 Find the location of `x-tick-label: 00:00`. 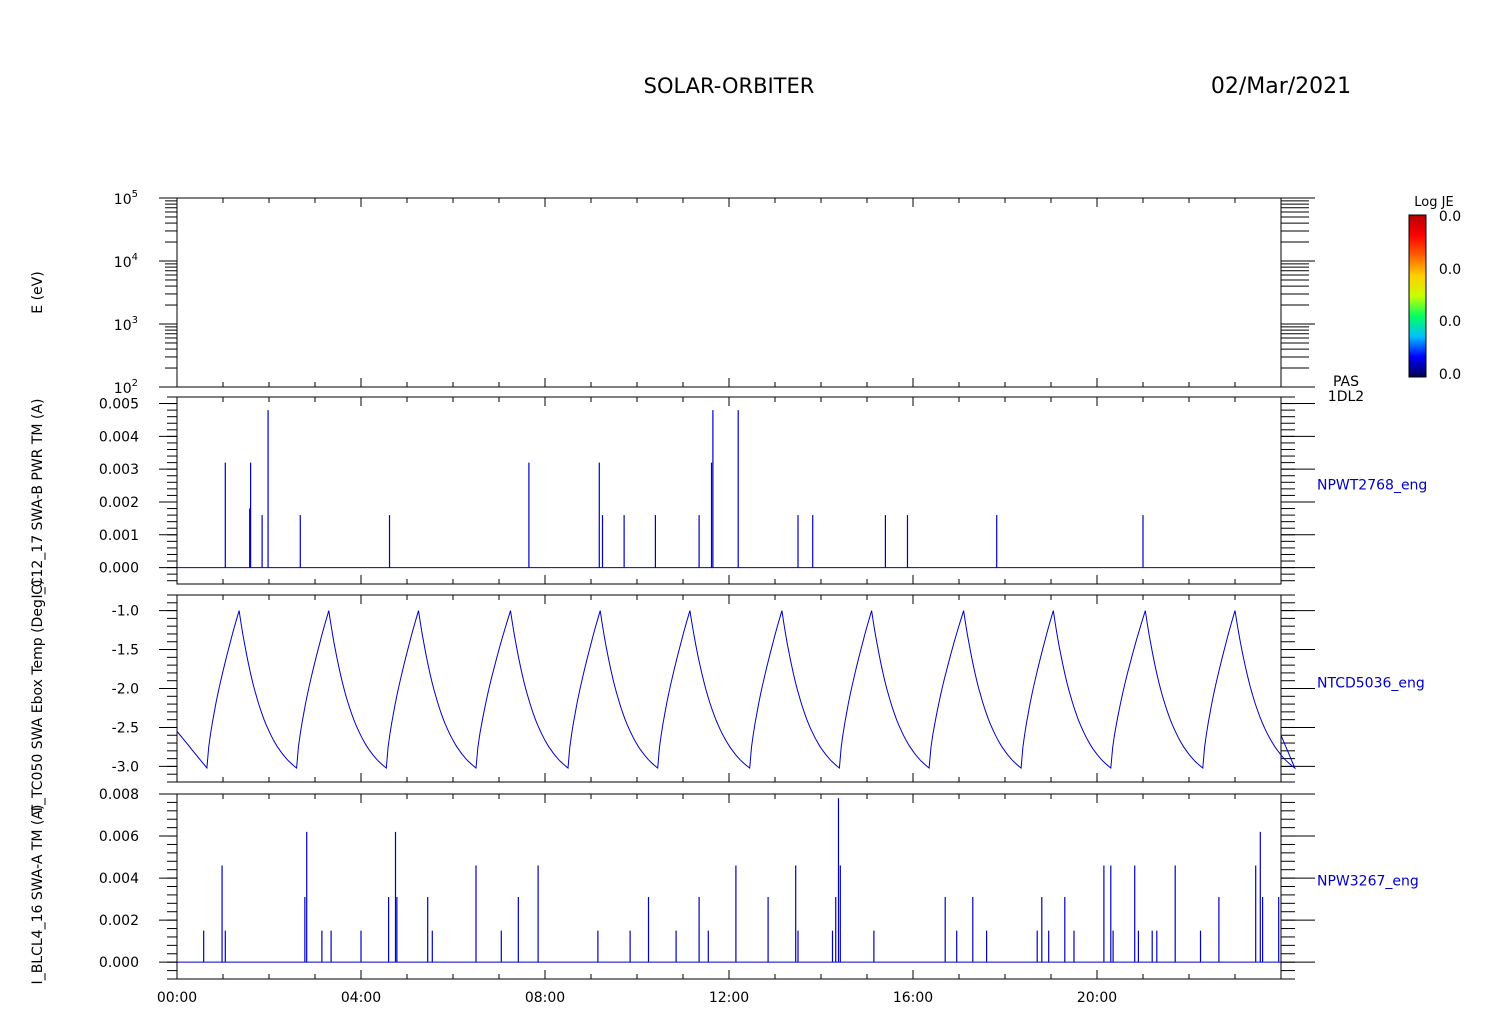

x-tick-label: 00:00 is located at coordinates (177, 998).